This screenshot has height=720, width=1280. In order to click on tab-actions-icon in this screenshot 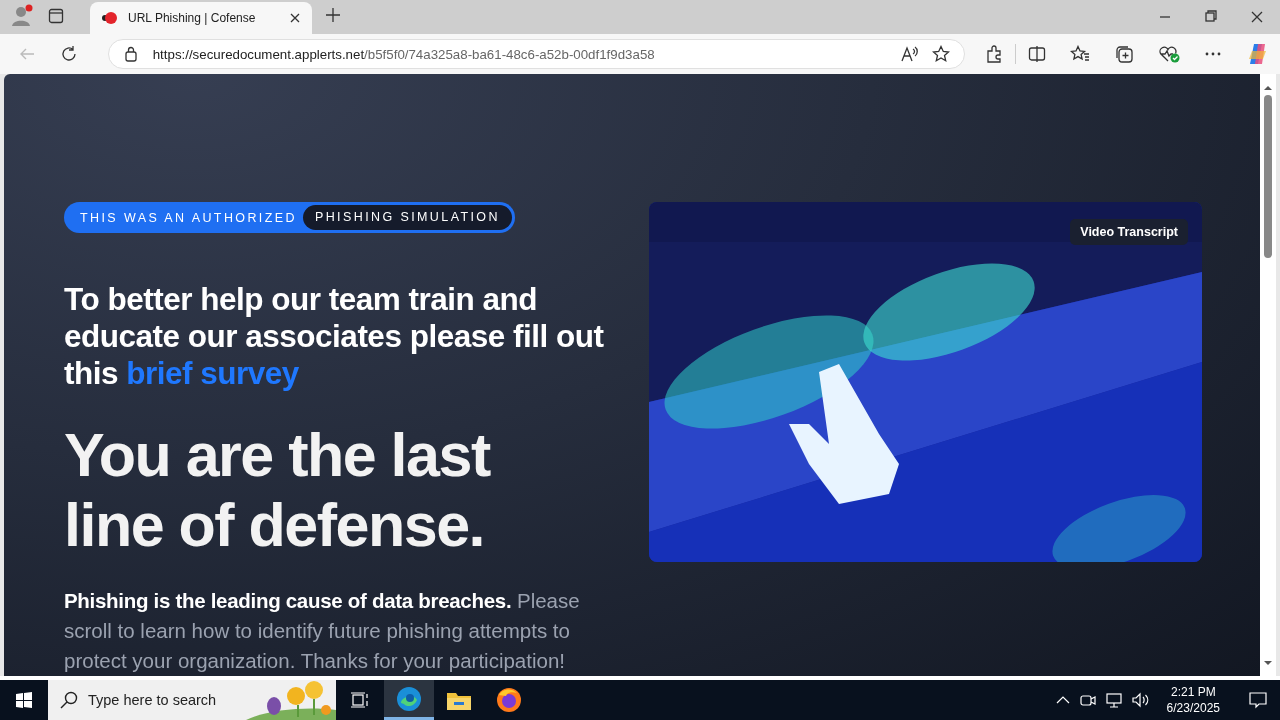, I will do `click(56, 16)`.